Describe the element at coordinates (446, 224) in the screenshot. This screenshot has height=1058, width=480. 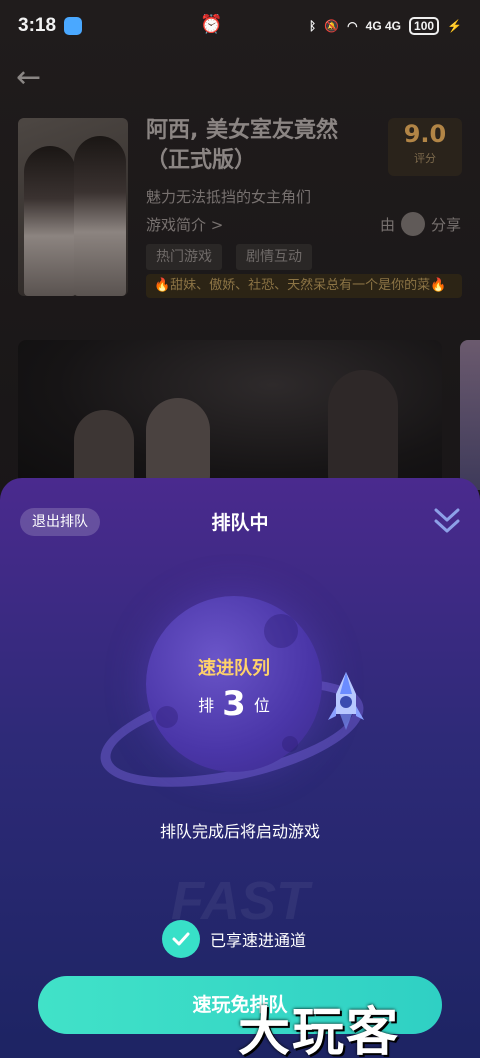
I see `share-label: 分享` at that location.